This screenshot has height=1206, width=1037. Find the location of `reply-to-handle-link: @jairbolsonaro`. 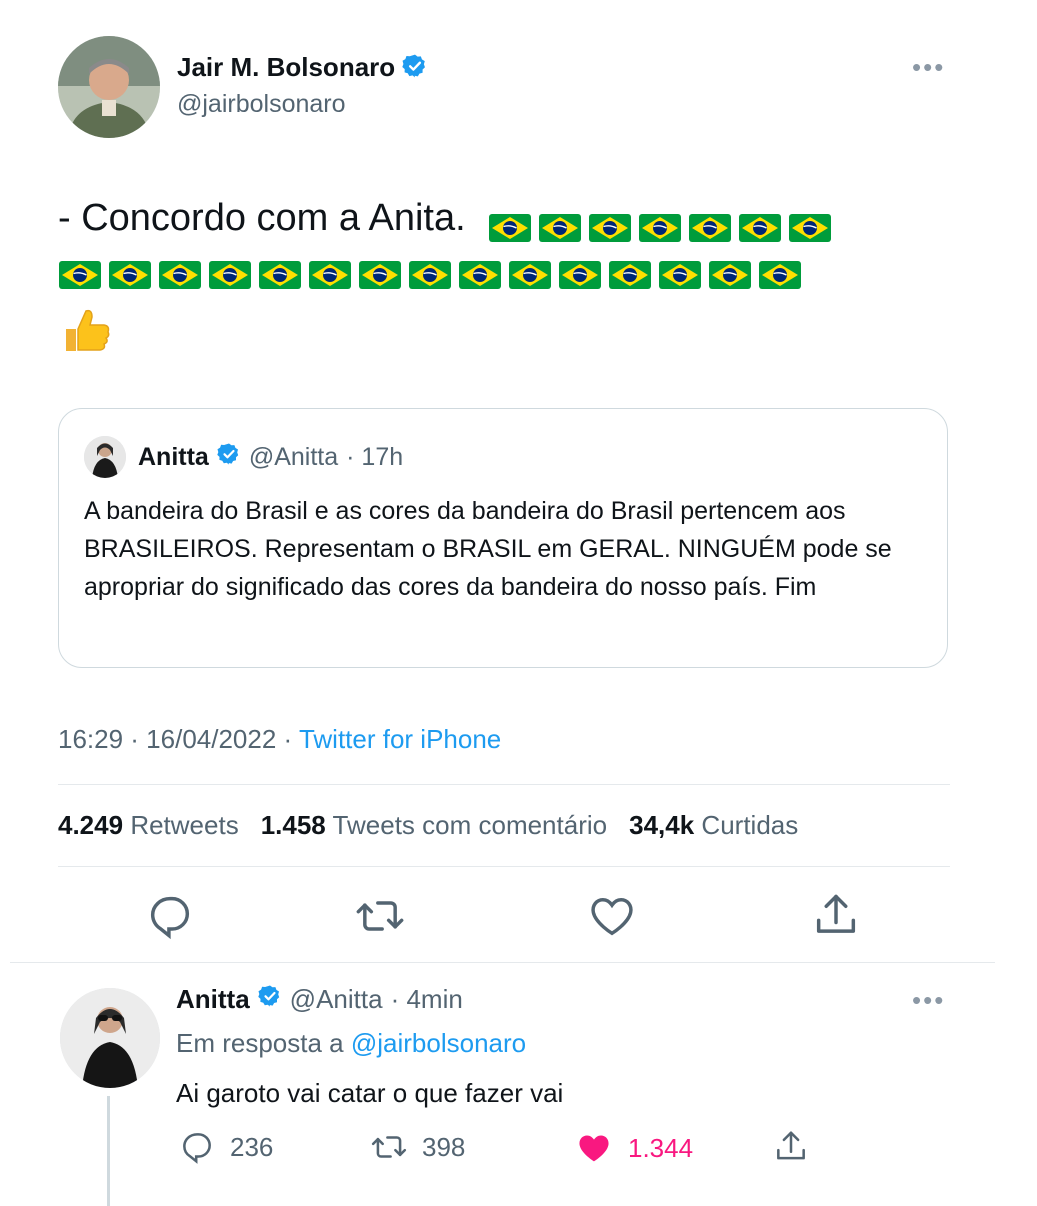

reply-to-handle-link: @jairbolsonaro is located at coordinates (438, 1043).